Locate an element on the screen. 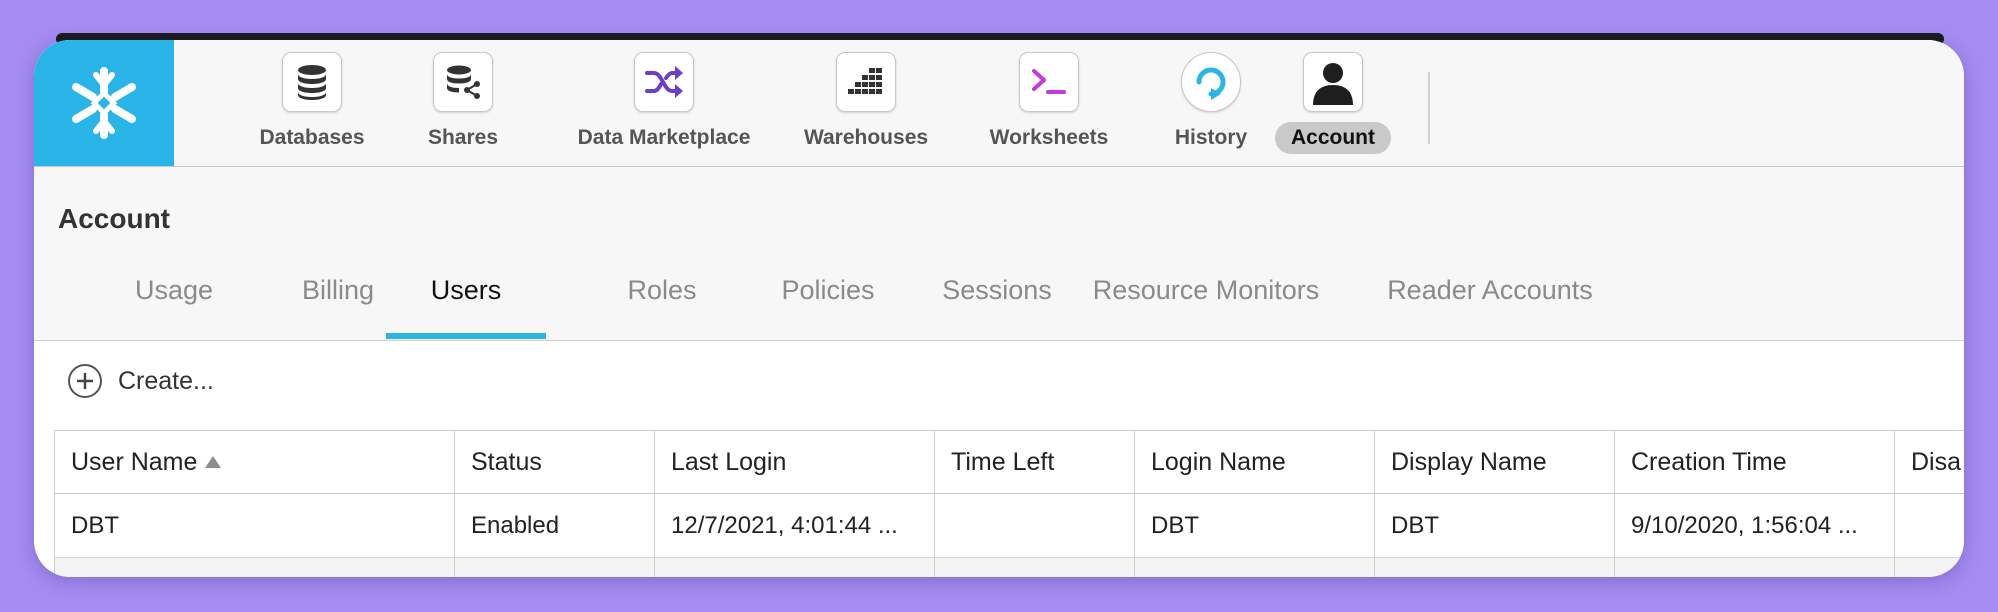 This screenshot has height=612, width=1998. shares-icon is located at coordinates (463, 82).